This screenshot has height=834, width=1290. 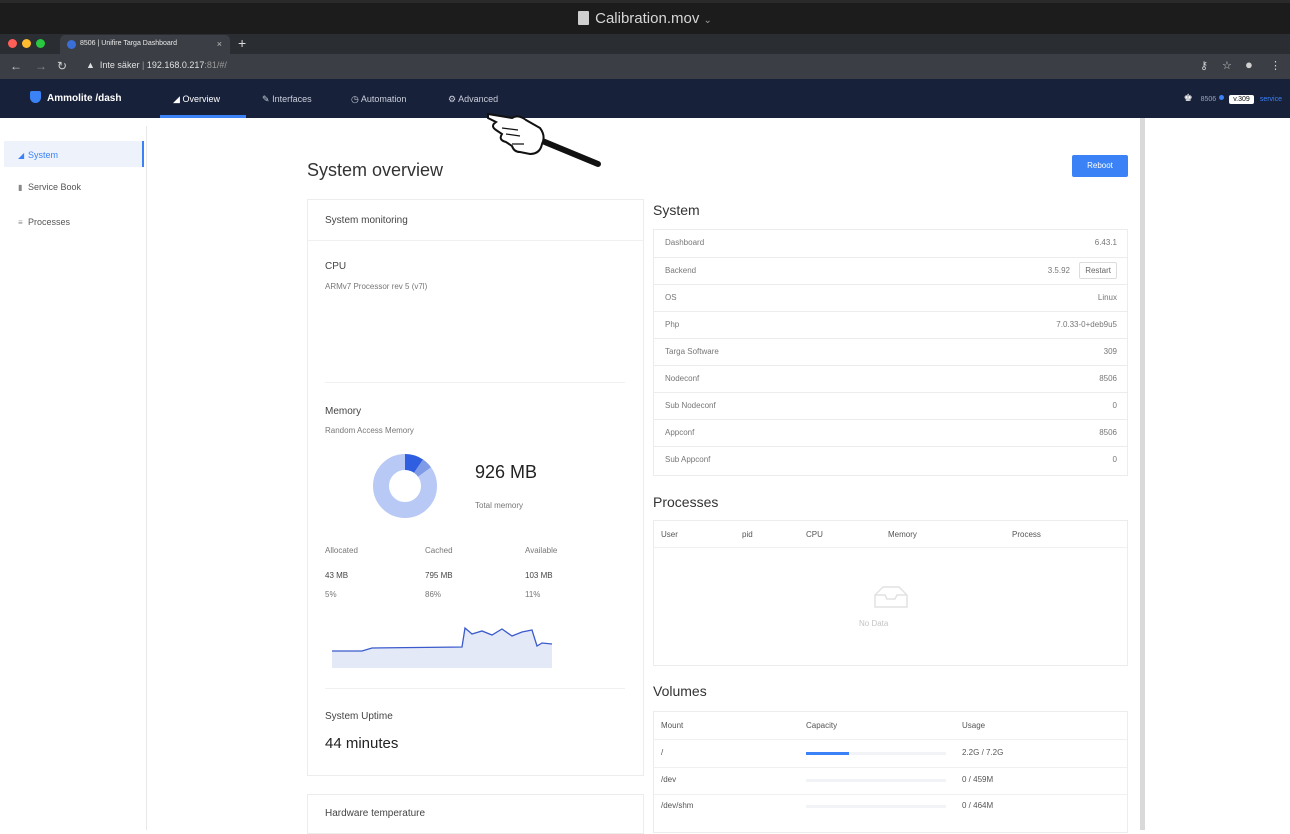 What do you see at coordinates (49, 187) in the screenshot?
I see `sidebar-item-service-book: ▮ Service Book` at bounding box center [49, 187].